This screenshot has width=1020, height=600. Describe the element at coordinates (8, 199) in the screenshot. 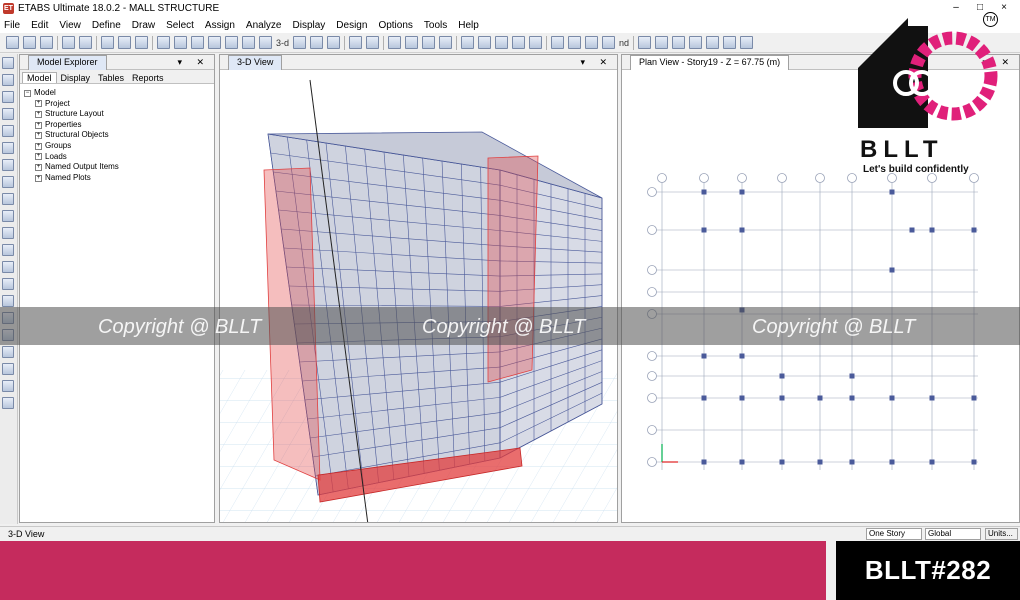

I see `draw-rect-floor-icon` at that location.